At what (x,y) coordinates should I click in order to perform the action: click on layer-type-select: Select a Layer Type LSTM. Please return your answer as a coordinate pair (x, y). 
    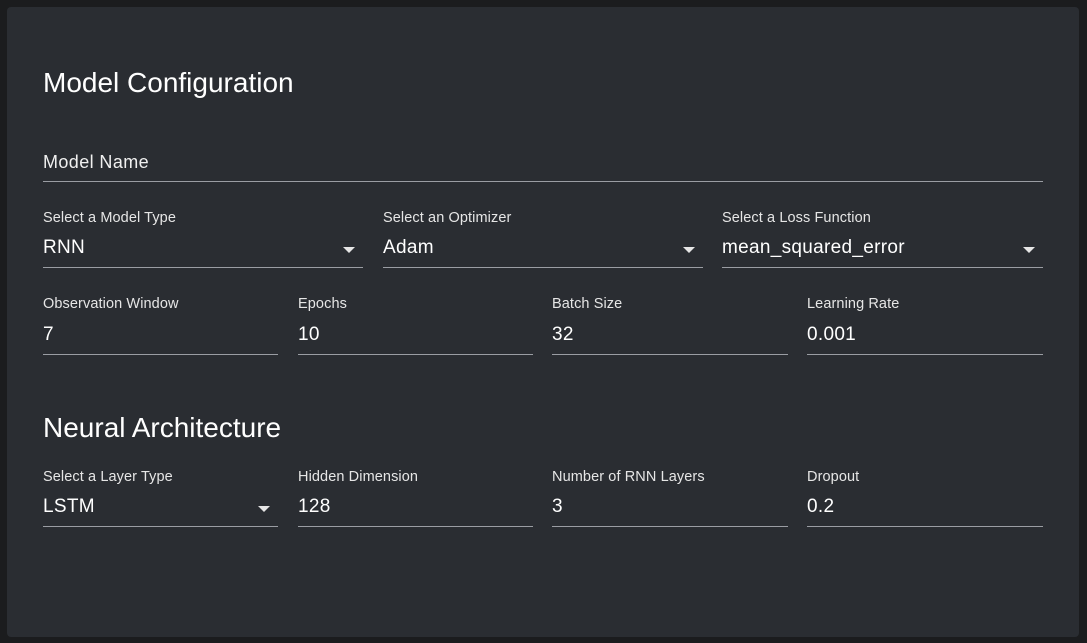
    Looking at the image, I should click on (160, 498).